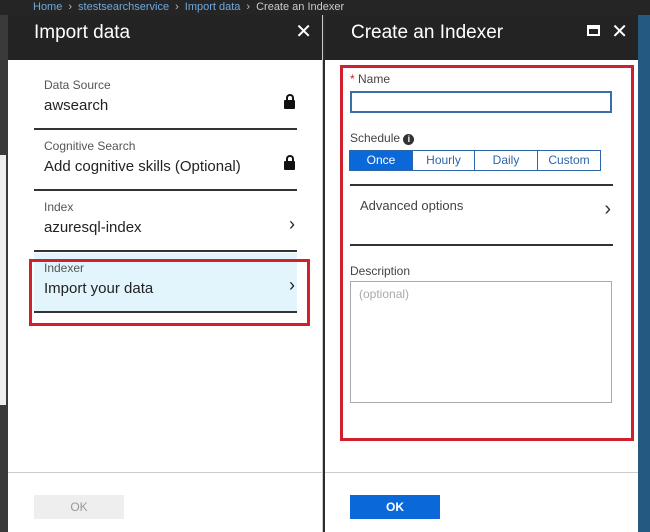  What do you see at coordinates (213, 7) in the screenshot?
I see `breadcrumb-import-data: Import data` at bounding box center [213, 7].